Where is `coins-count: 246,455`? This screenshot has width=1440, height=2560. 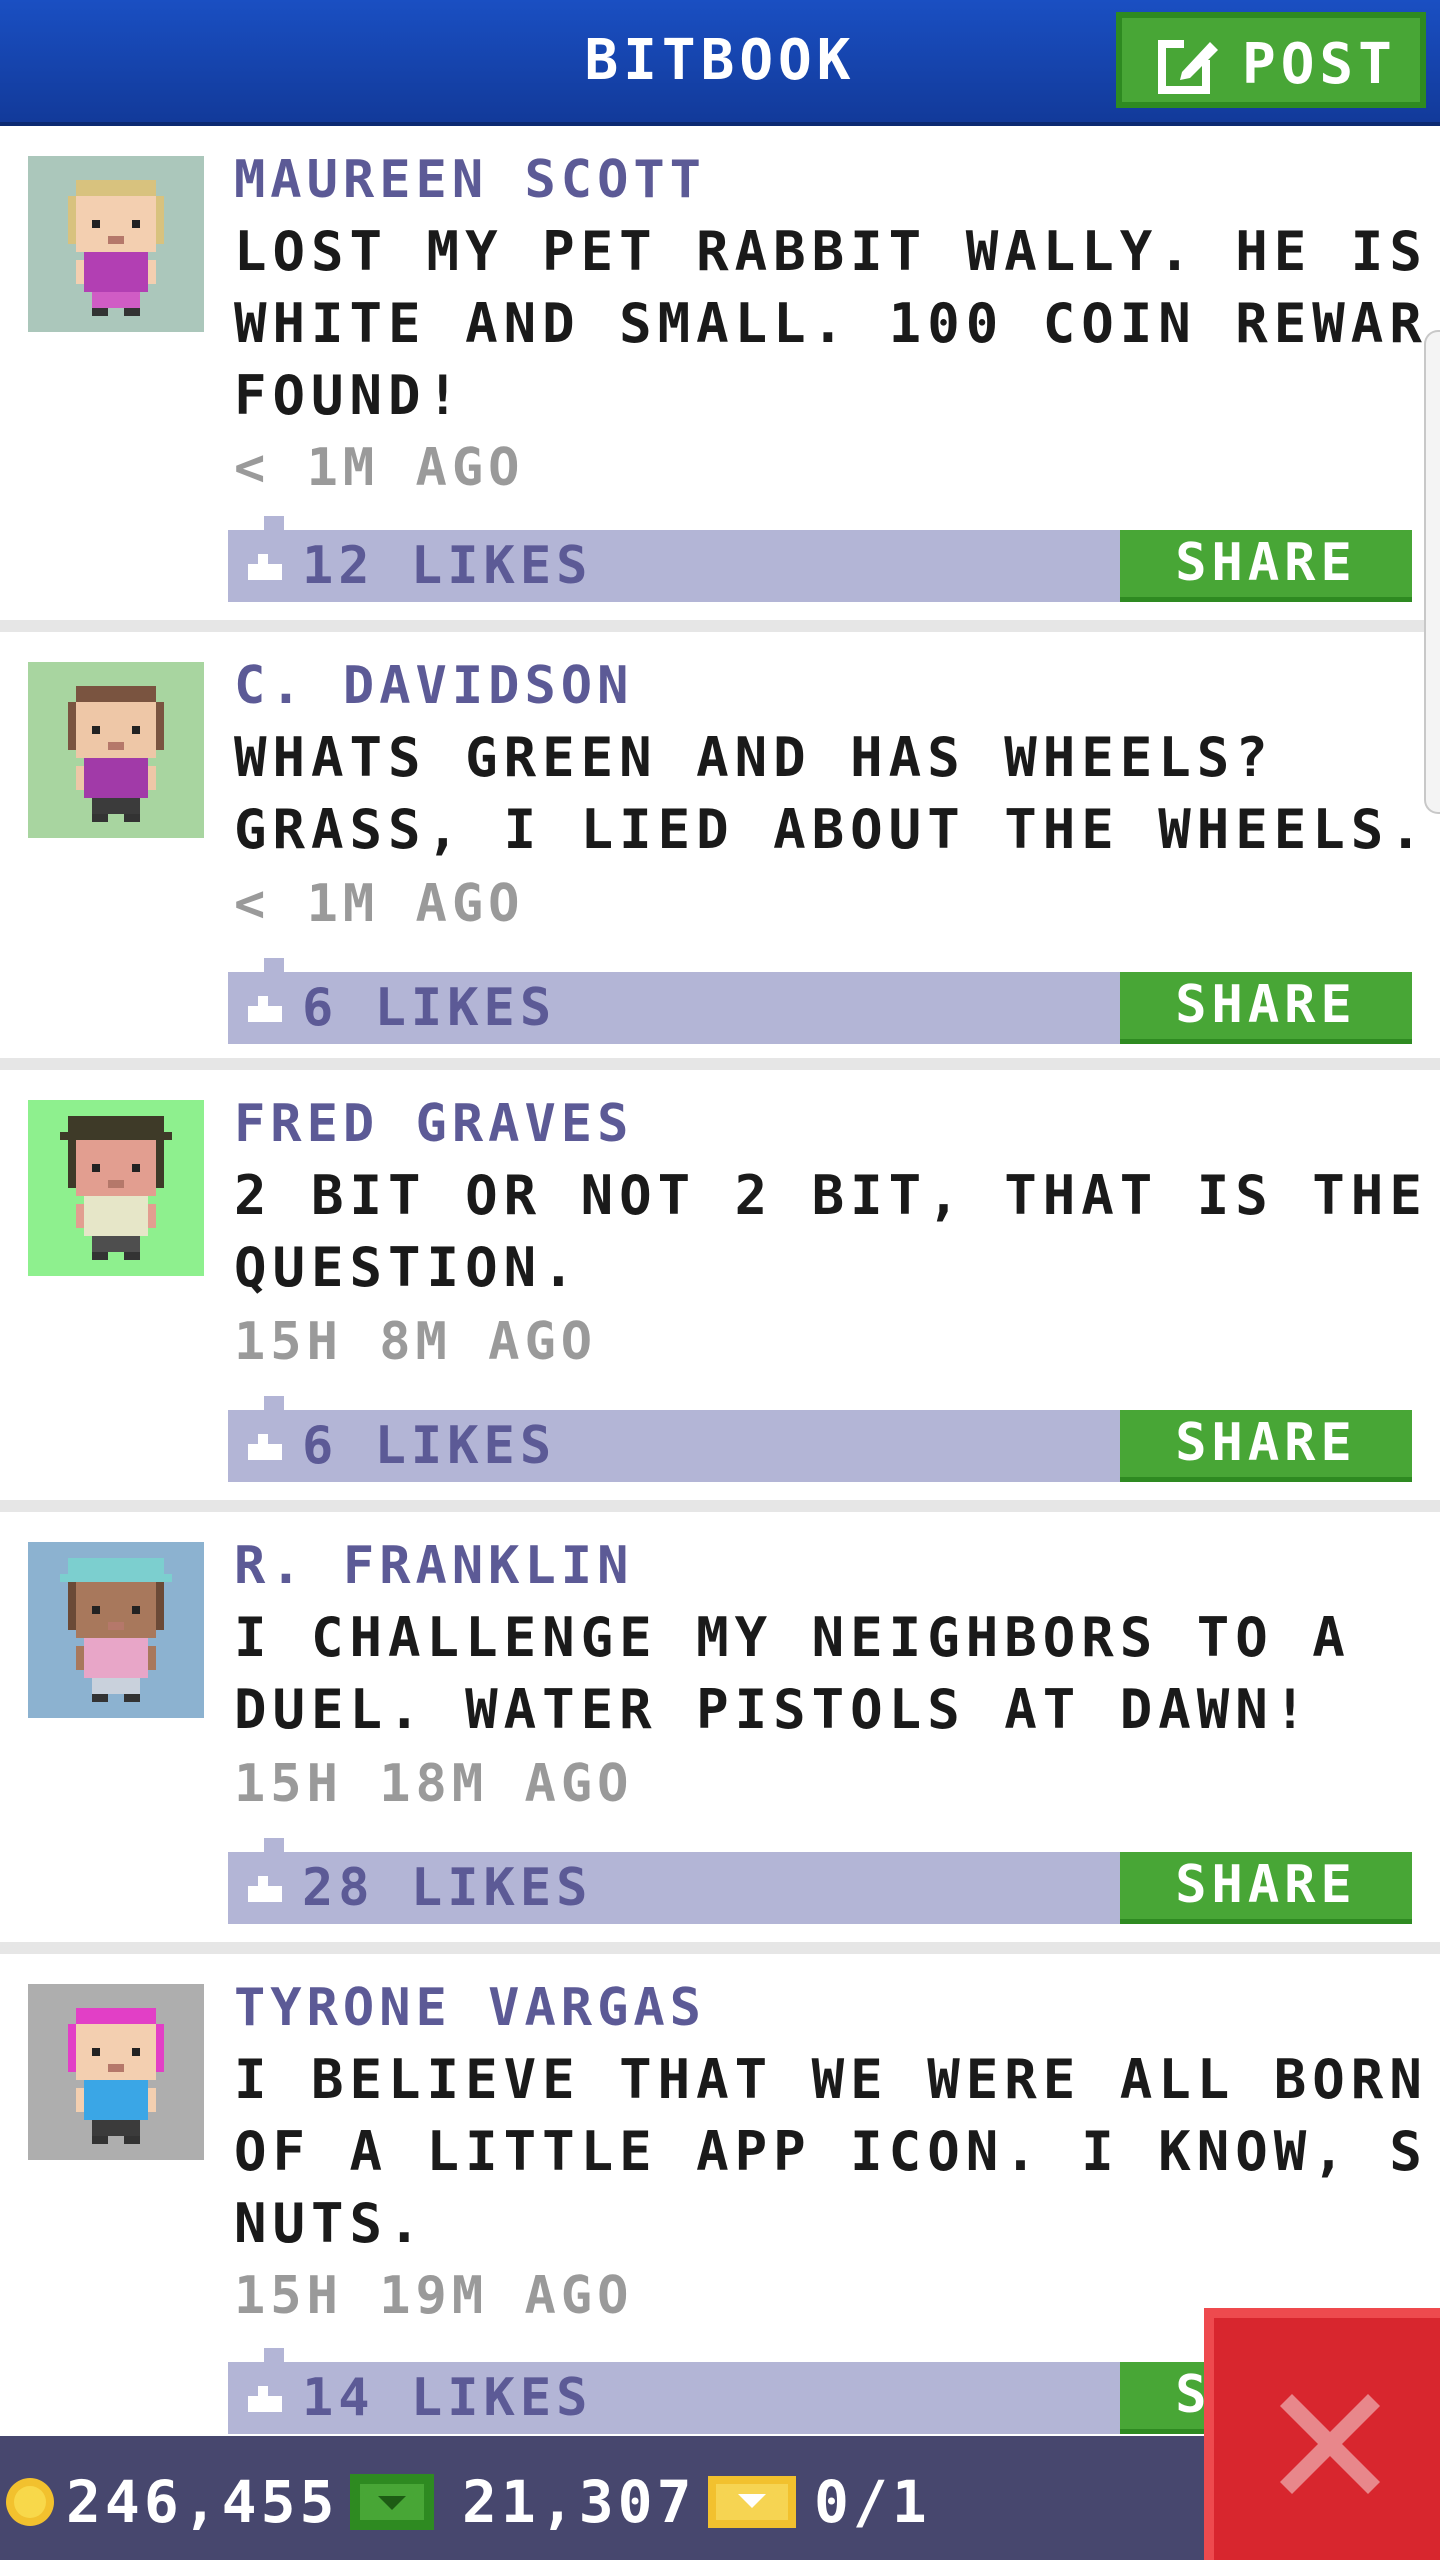 coins-count: 246,455 is located at coordinates (202, 2502).